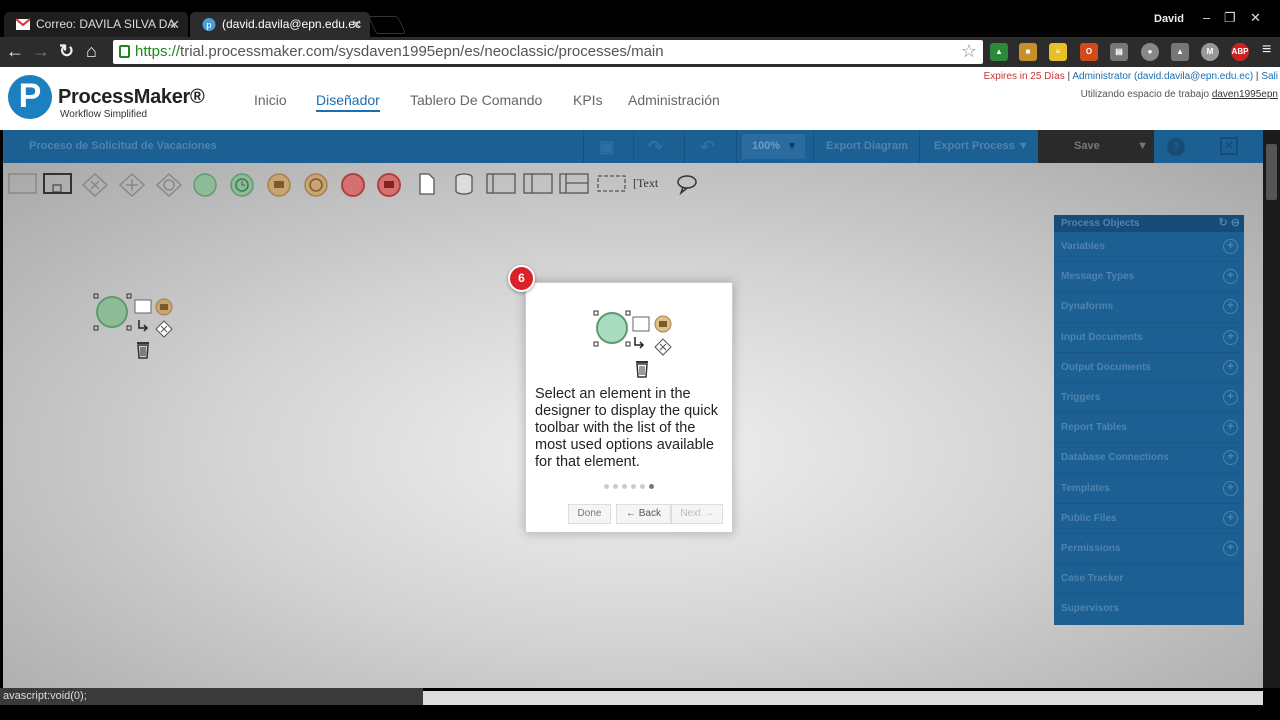 The height and width of the screenshot is (720, 1280). What do you see at coordinates (1149, 549) in the screenshot?
I see `po-item-permissions: Permissions +` at bounding box center [1149, 549].